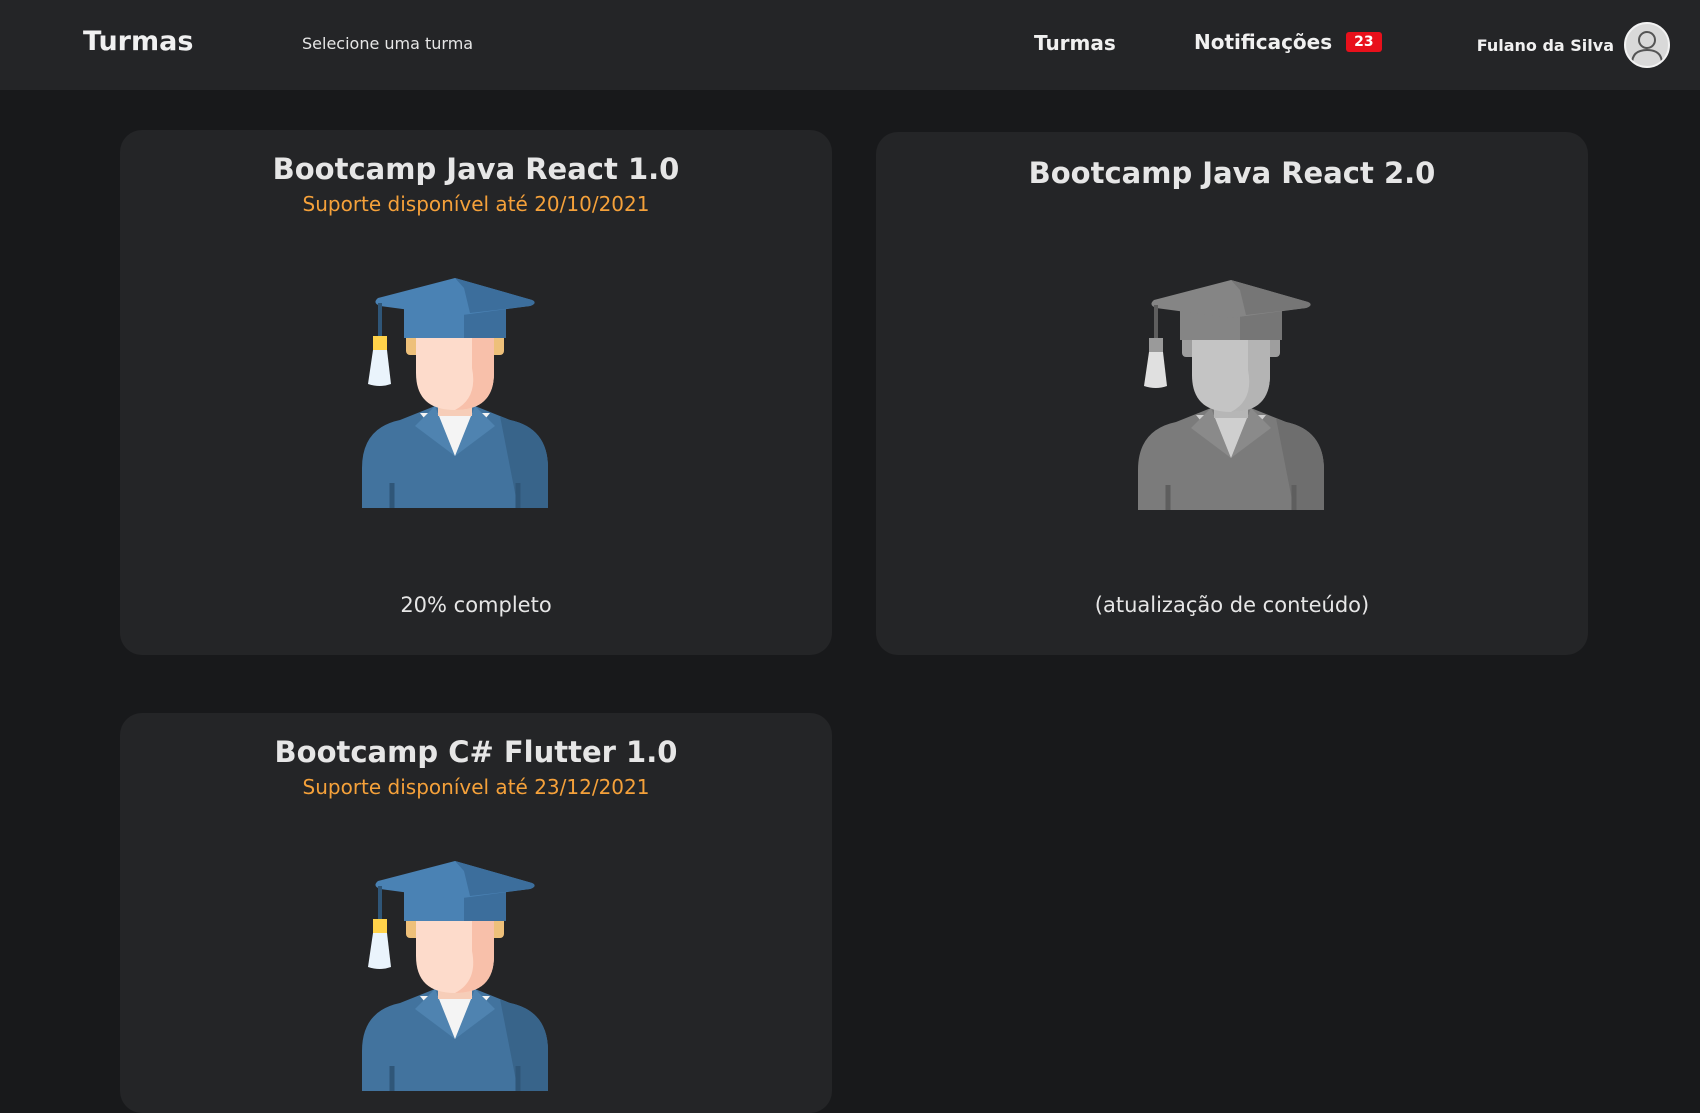  I want to click on notification-count-badge: 23, so click(1364, 42).